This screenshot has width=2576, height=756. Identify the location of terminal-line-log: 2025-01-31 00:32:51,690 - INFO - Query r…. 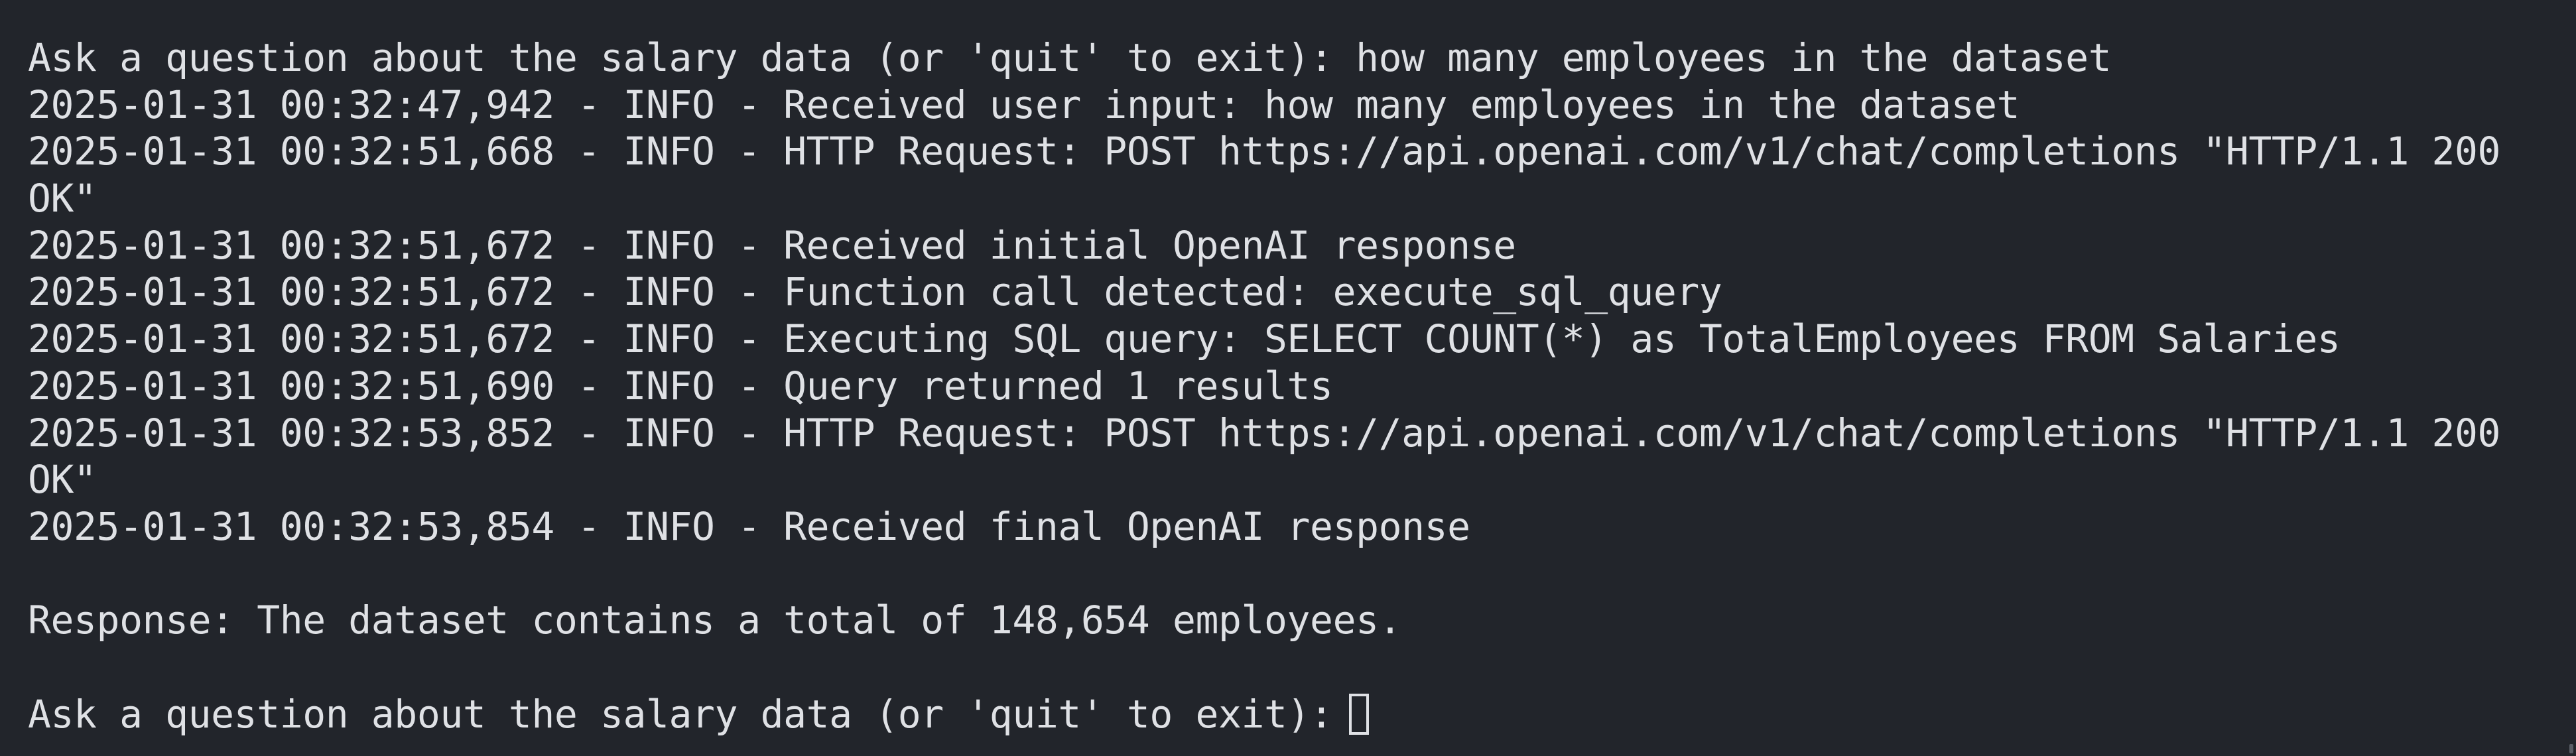
(680, 386).